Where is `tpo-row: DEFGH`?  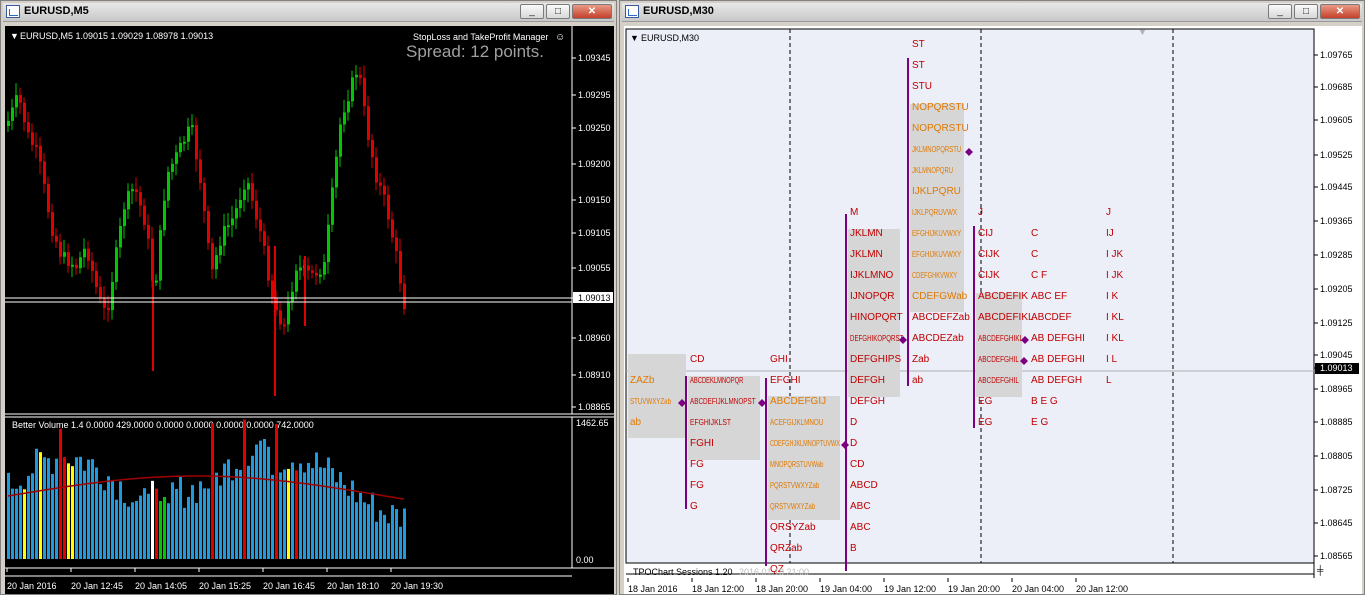 tpo-row: DEFGH is located at coordinates (867, 380).